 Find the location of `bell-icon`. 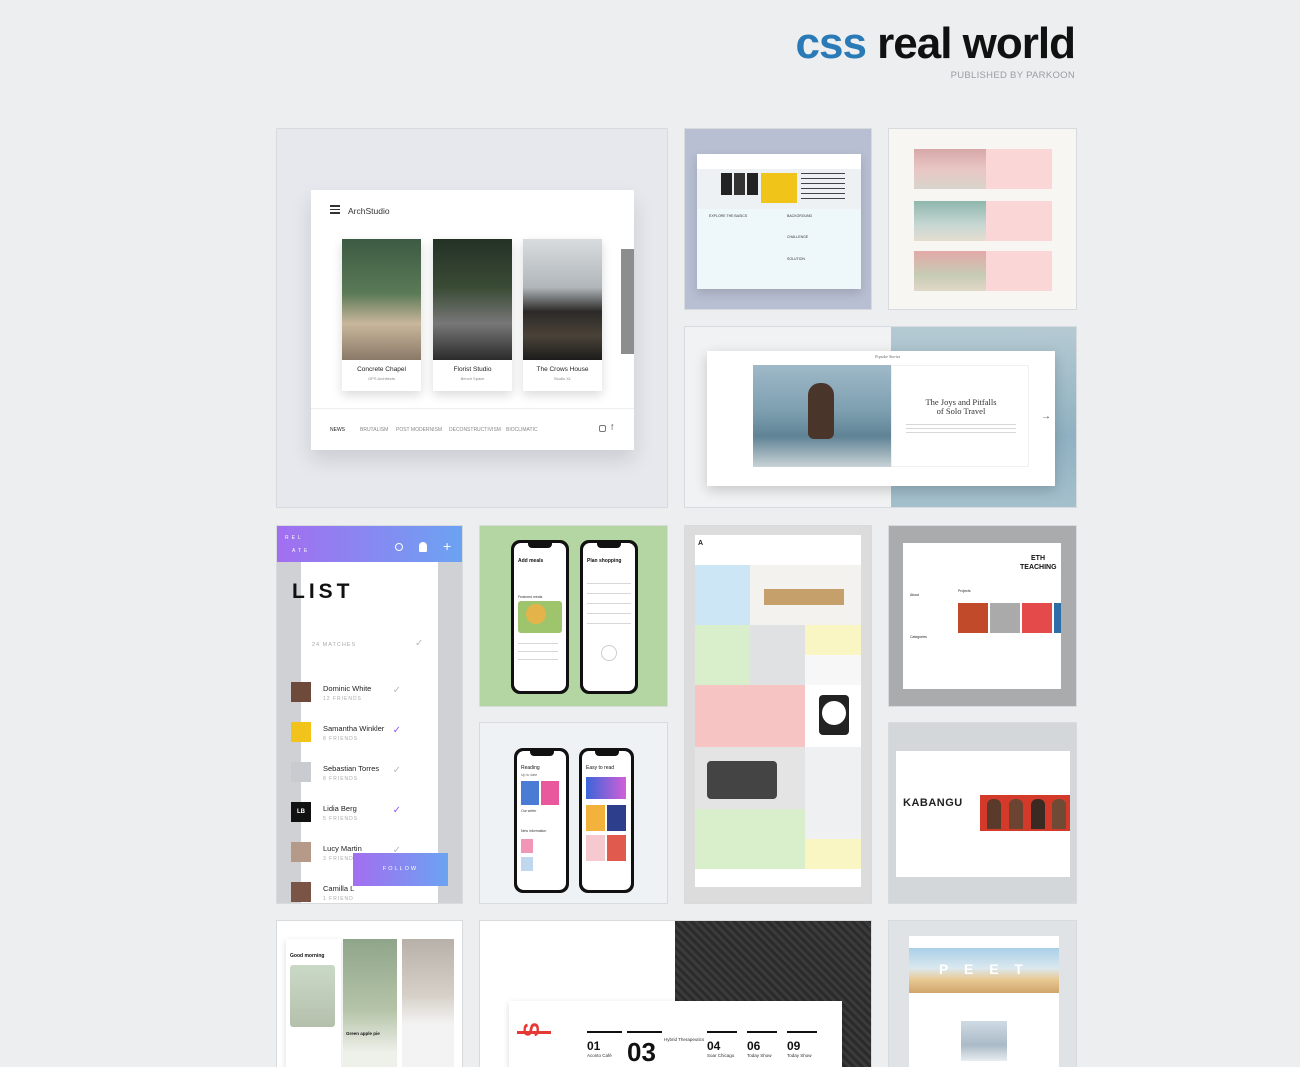

bell-icon is located at coordinates (423, 547).